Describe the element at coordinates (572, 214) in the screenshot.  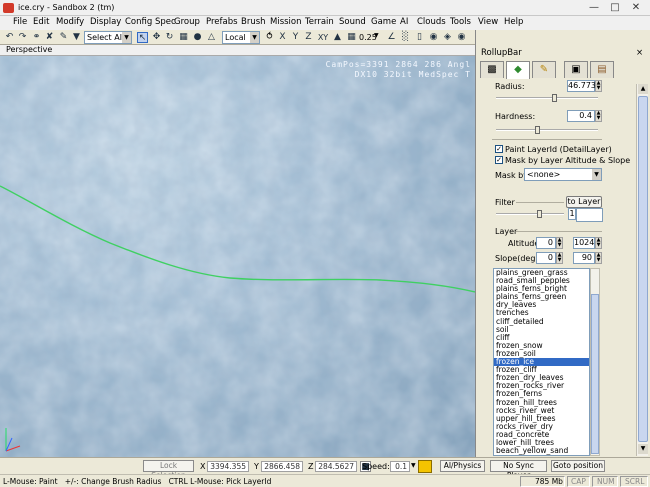
I see `filter-spin-value: 1` at that location.